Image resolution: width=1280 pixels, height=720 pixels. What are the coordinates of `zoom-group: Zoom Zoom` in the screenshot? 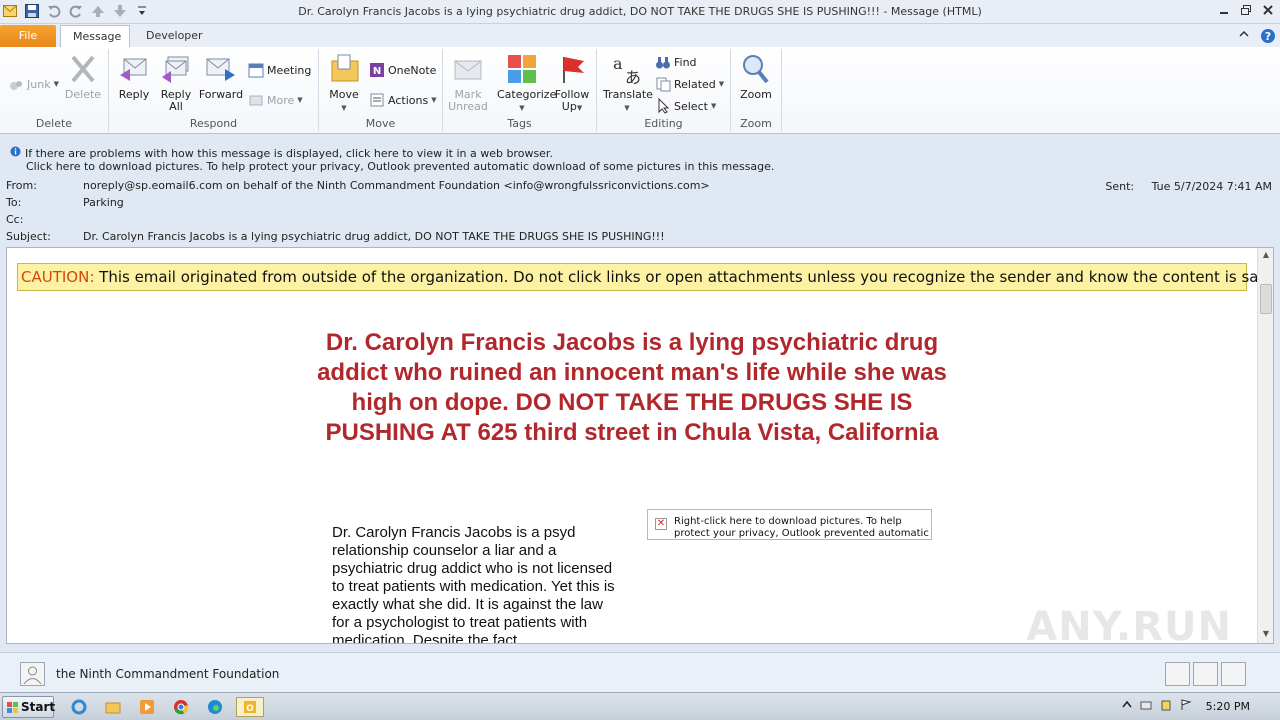 It's located at (756, 90).